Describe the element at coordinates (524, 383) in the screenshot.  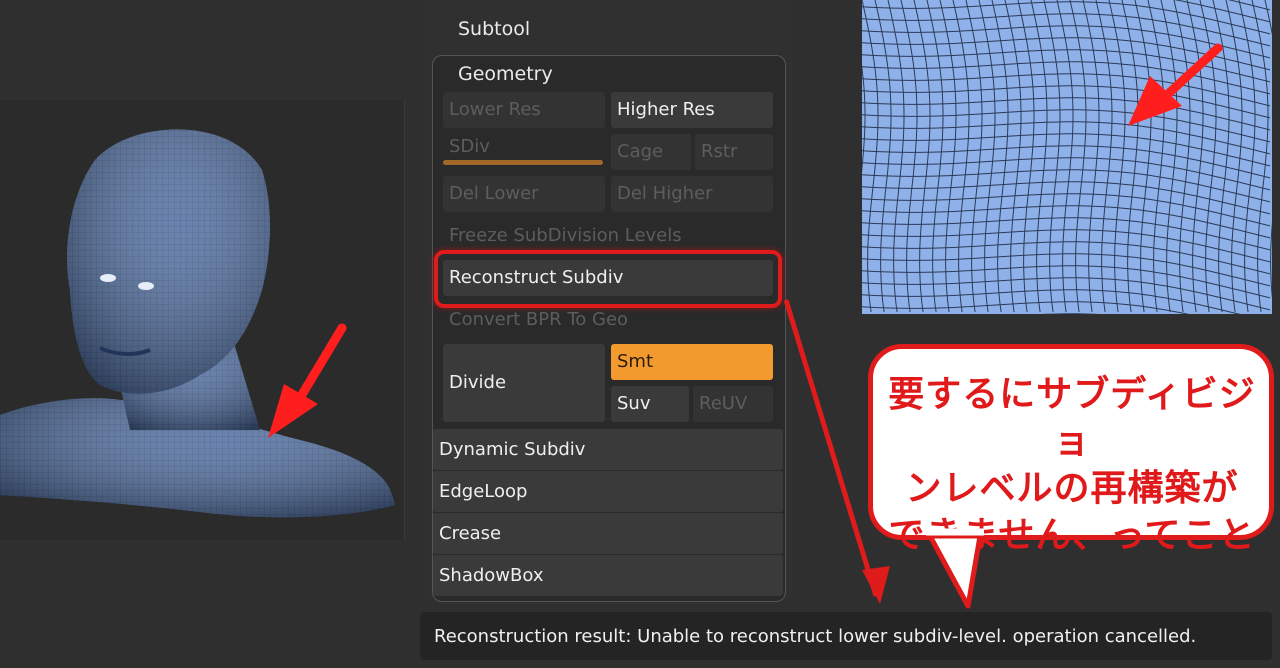
I see `divide-button: Divide` at that location.